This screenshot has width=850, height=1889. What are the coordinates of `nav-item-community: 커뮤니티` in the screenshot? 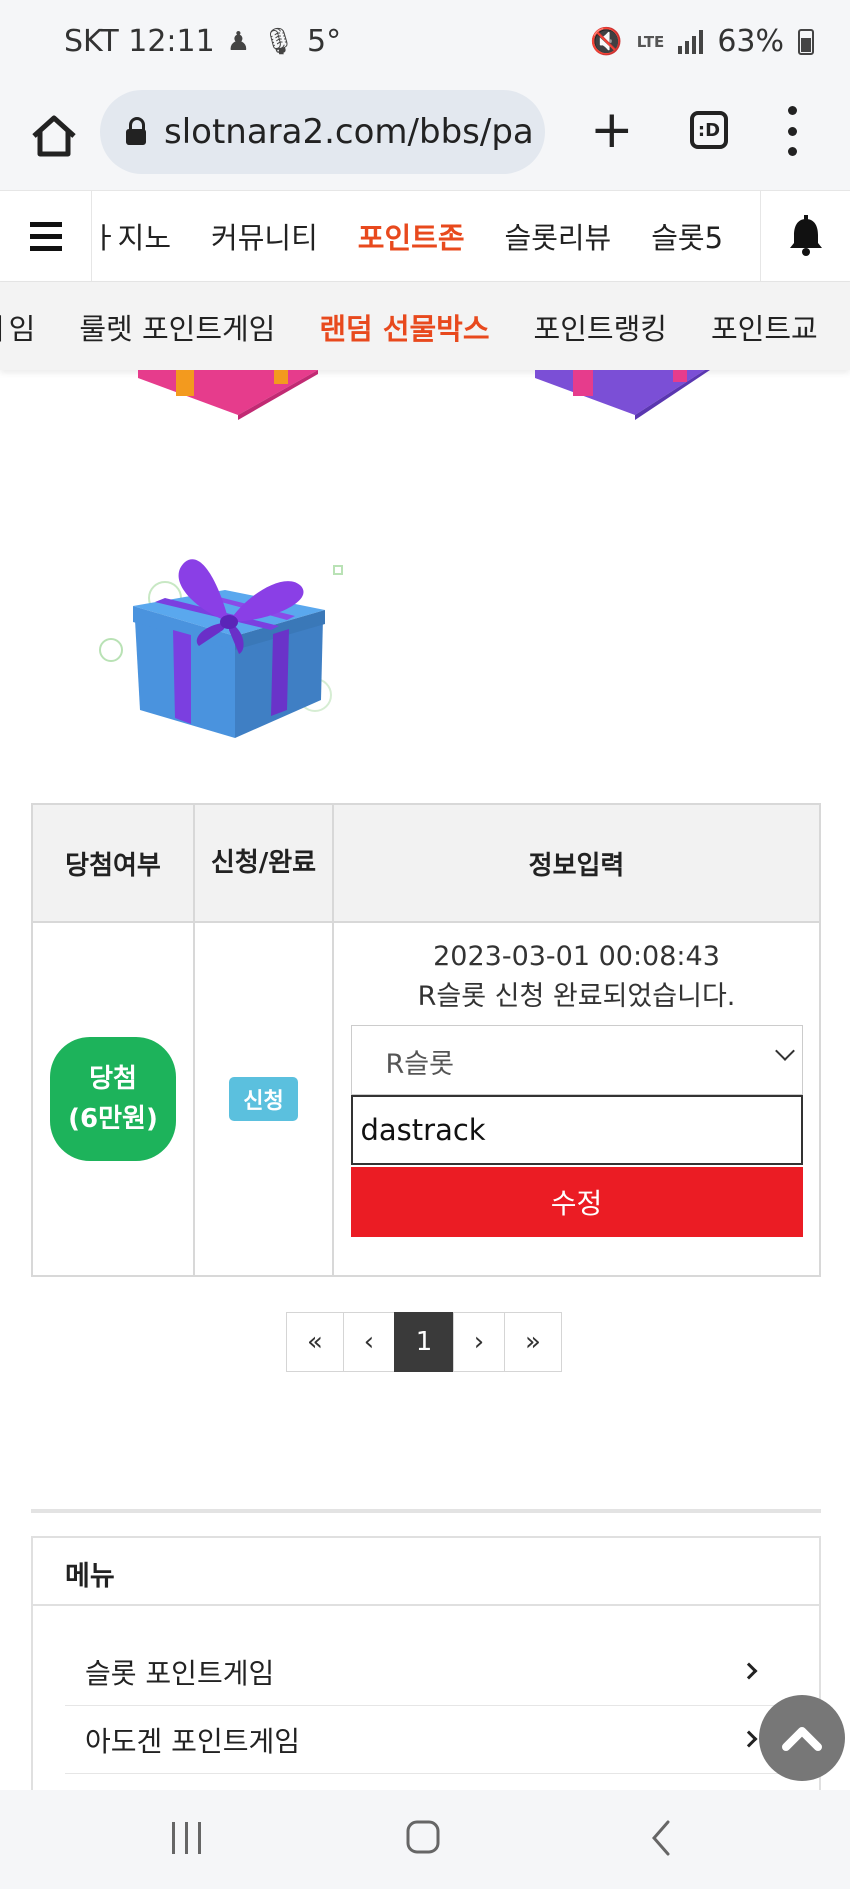 It's located at (264, 236).